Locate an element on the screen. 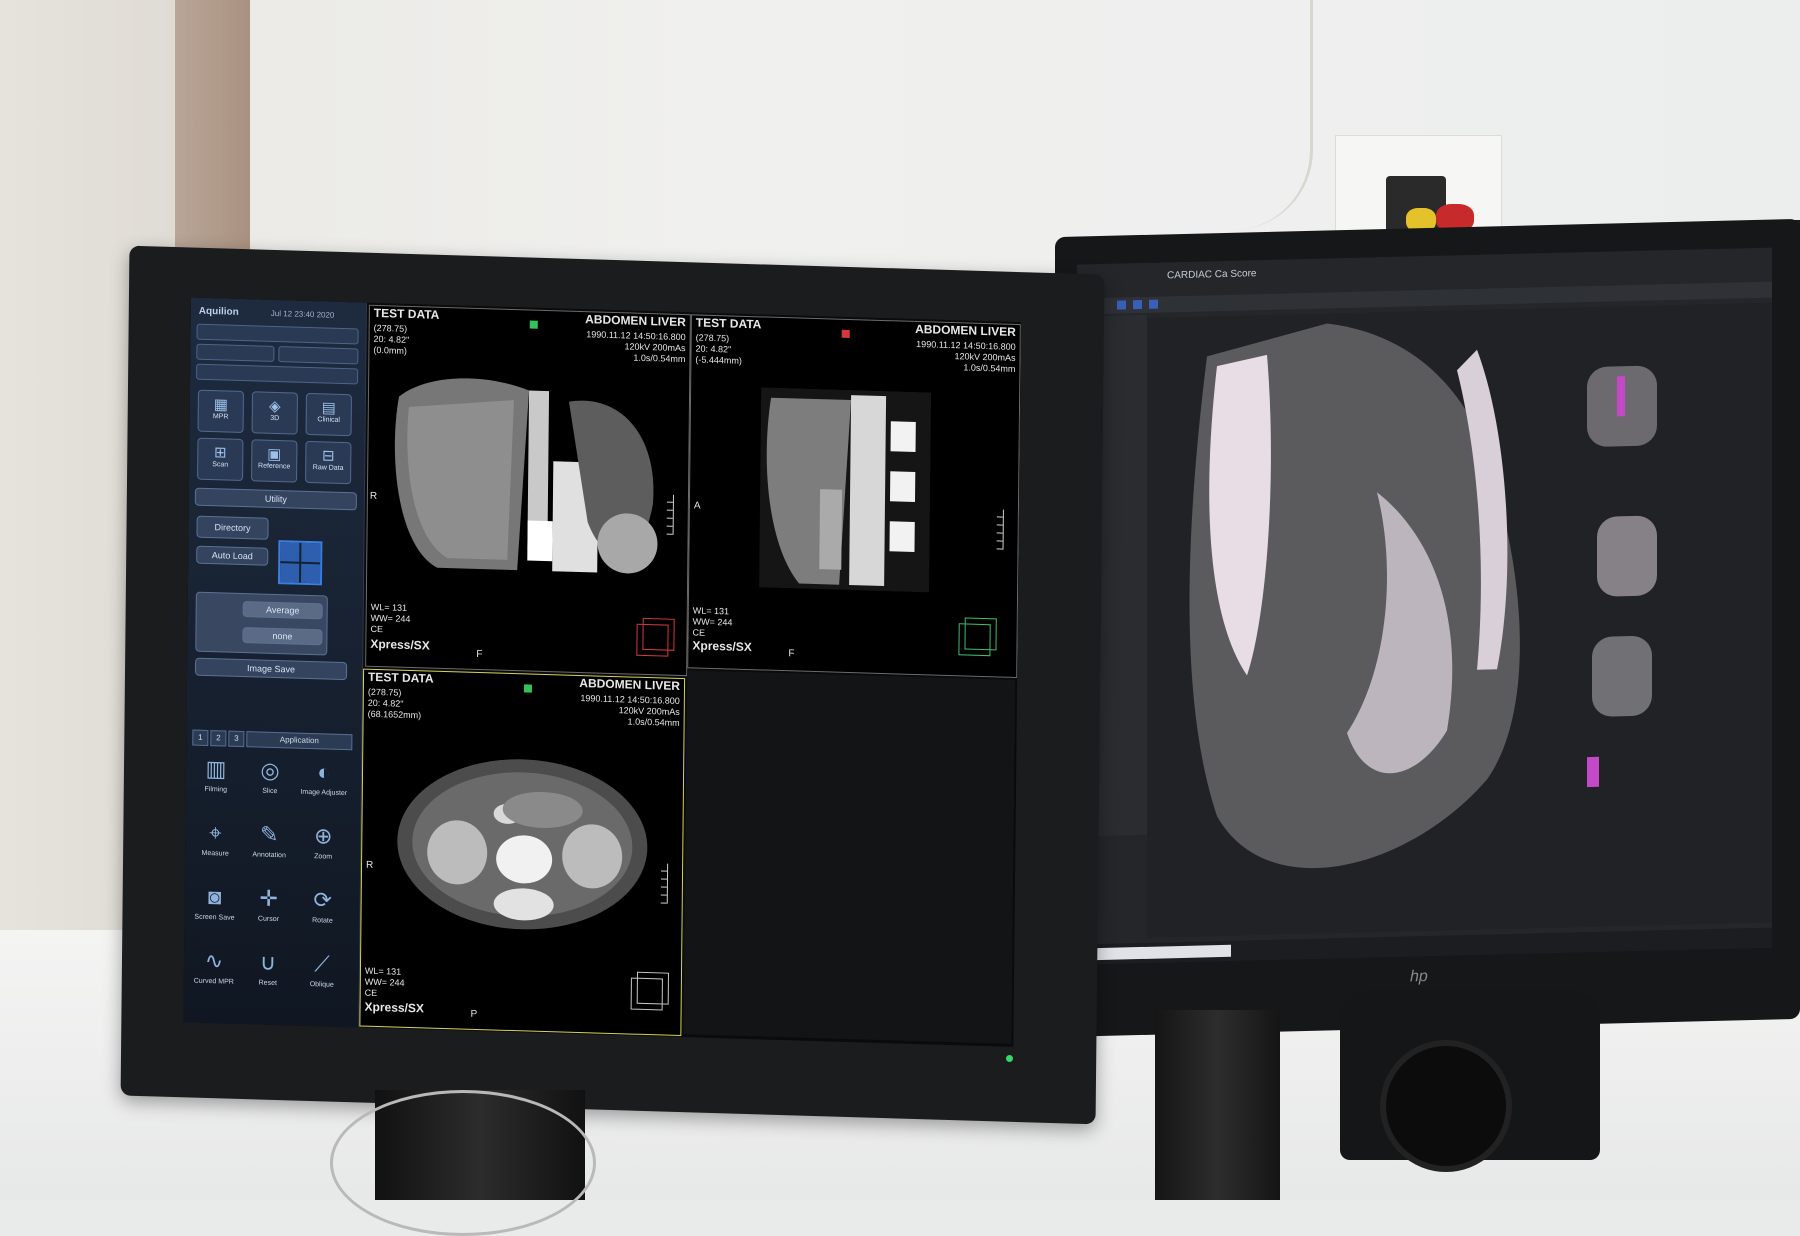 Image resolution: width=1800 pixels, height=1236 pixels. rotate-tool: ⟳ Rotate is located at coordinates (322, 916).